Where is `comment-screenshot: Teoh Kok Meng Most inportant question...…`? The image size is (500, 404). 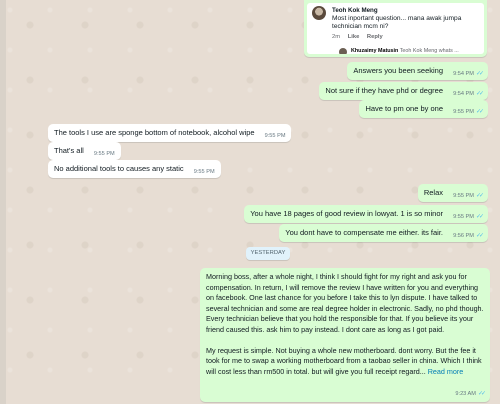
comment-screenshot: Teoh Kok Meng Most inportant question...… is located at coordinates (395, 28).